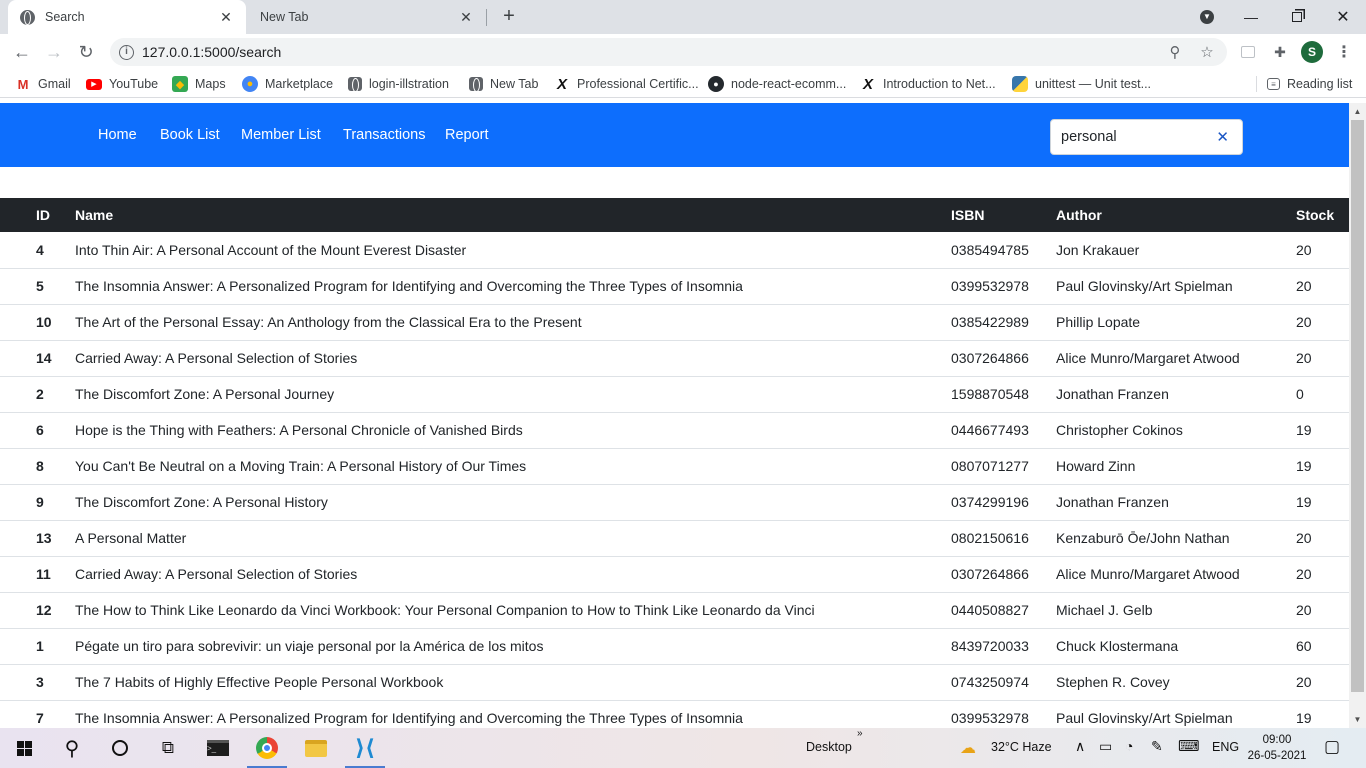 The height and width of the screenshot is (768, 1366). What do you see at coordinates (990, 610) in the screenshot?
I see `cell-isbn: 0440508827` at bounding box center [990, 610].